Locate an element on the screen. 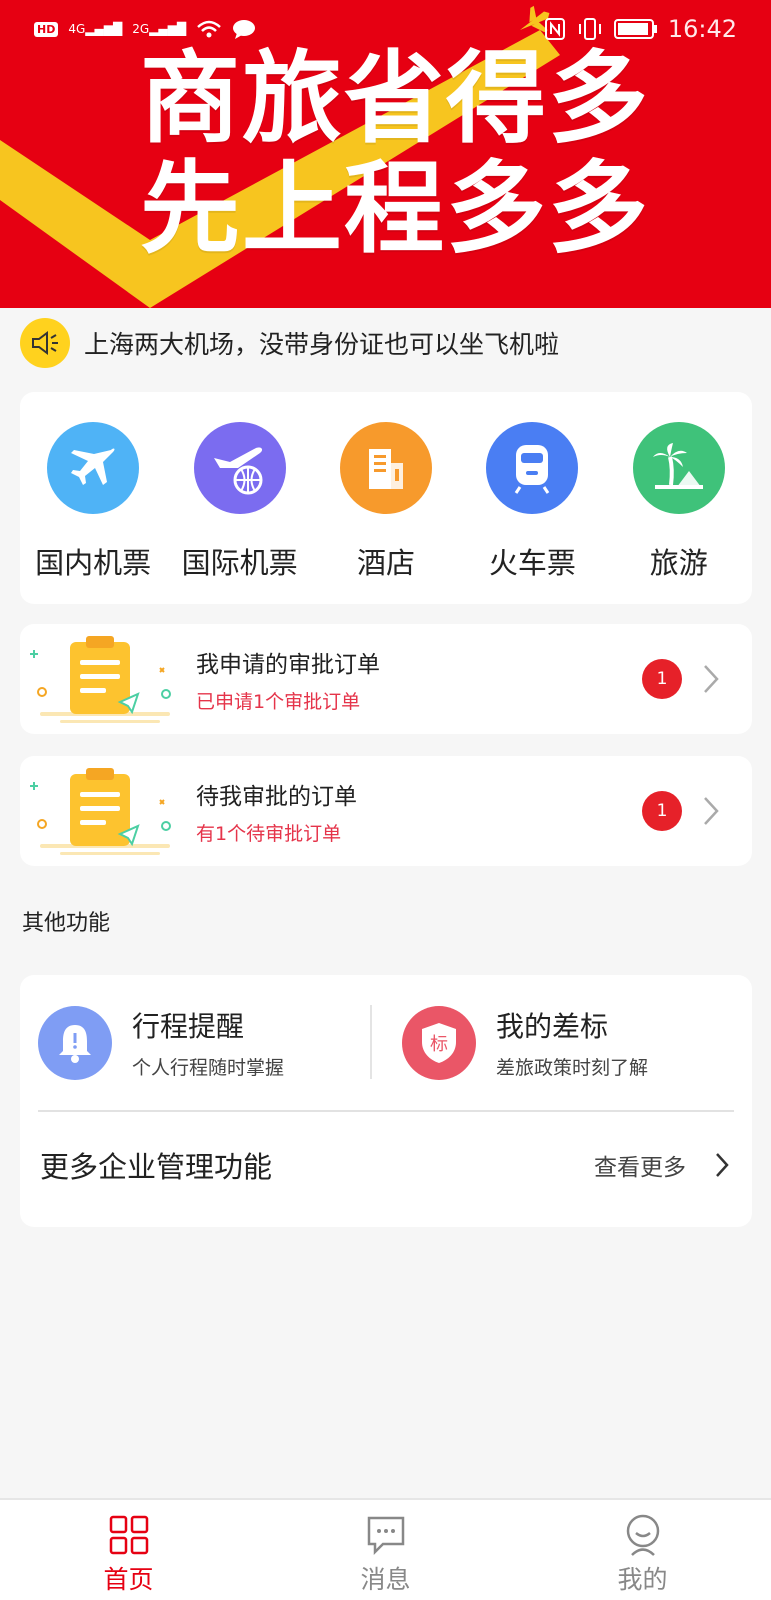  view-more-link: 查看更多 is located at coordinates (662, 1165).